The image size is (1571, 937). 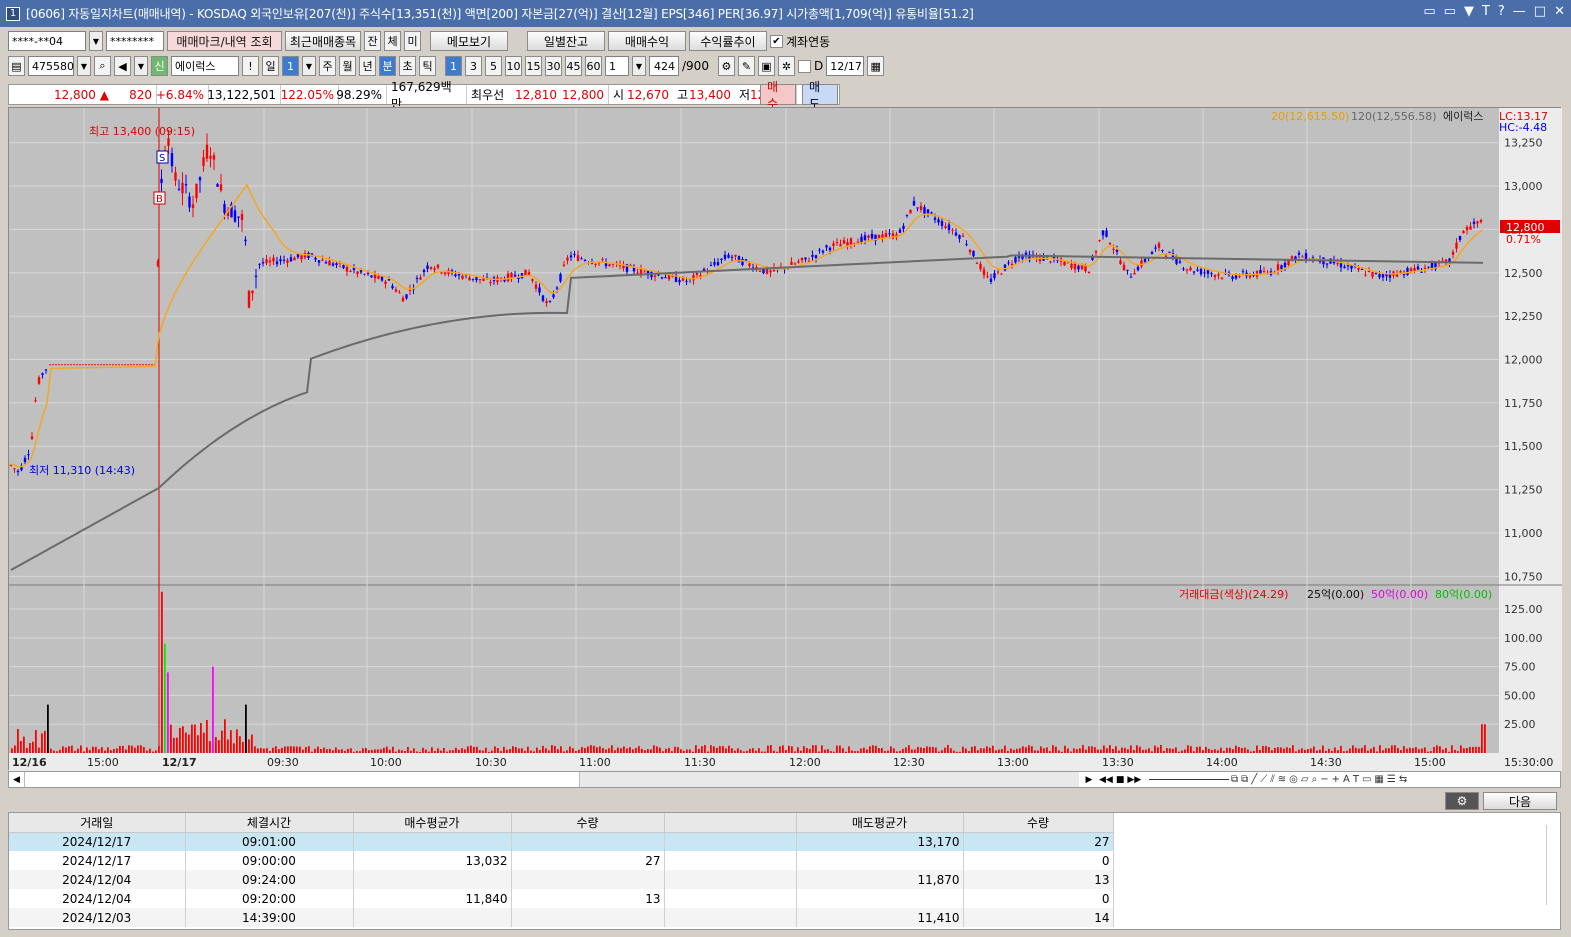 I want to click on shape-icon: ▱, so click(x=1305, y=779).